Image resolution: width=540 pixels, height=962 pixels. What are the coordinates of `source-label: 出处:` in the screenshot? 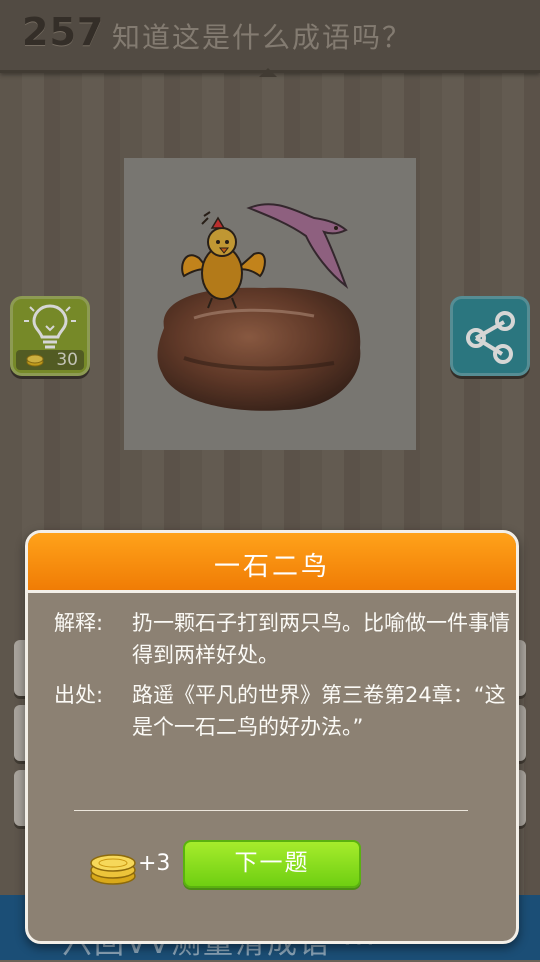 It's located at (79, 695).